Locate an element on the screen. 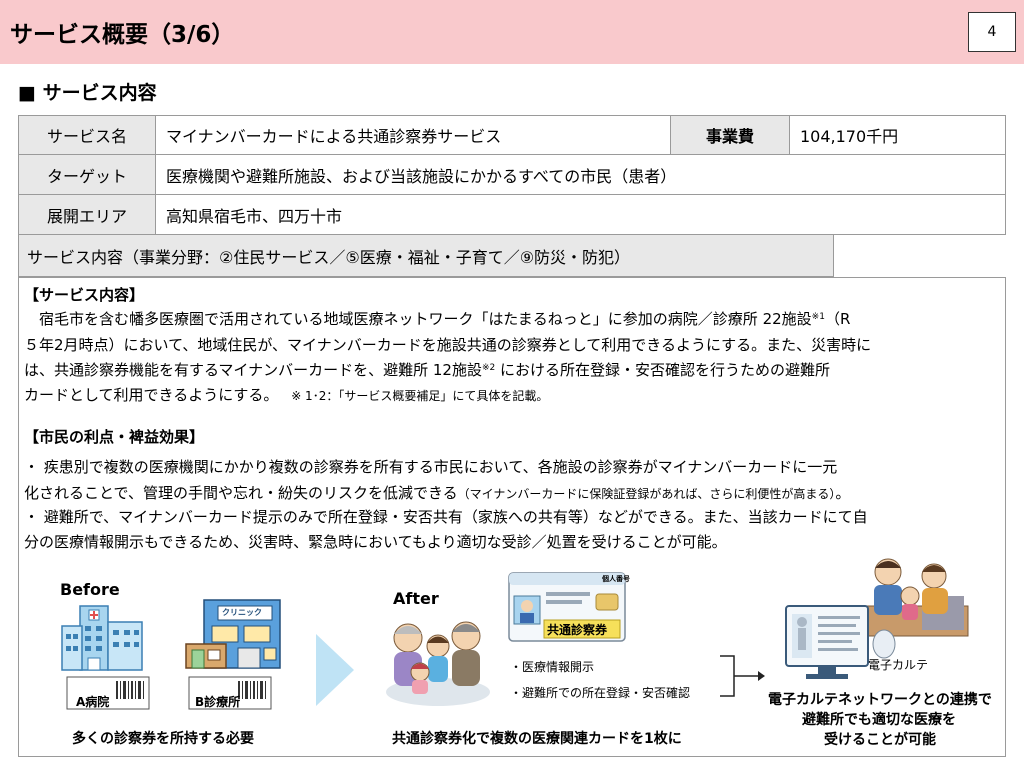 This screenshot has width=1024, height=768. after-label: After is located at coordinates (416, 598).